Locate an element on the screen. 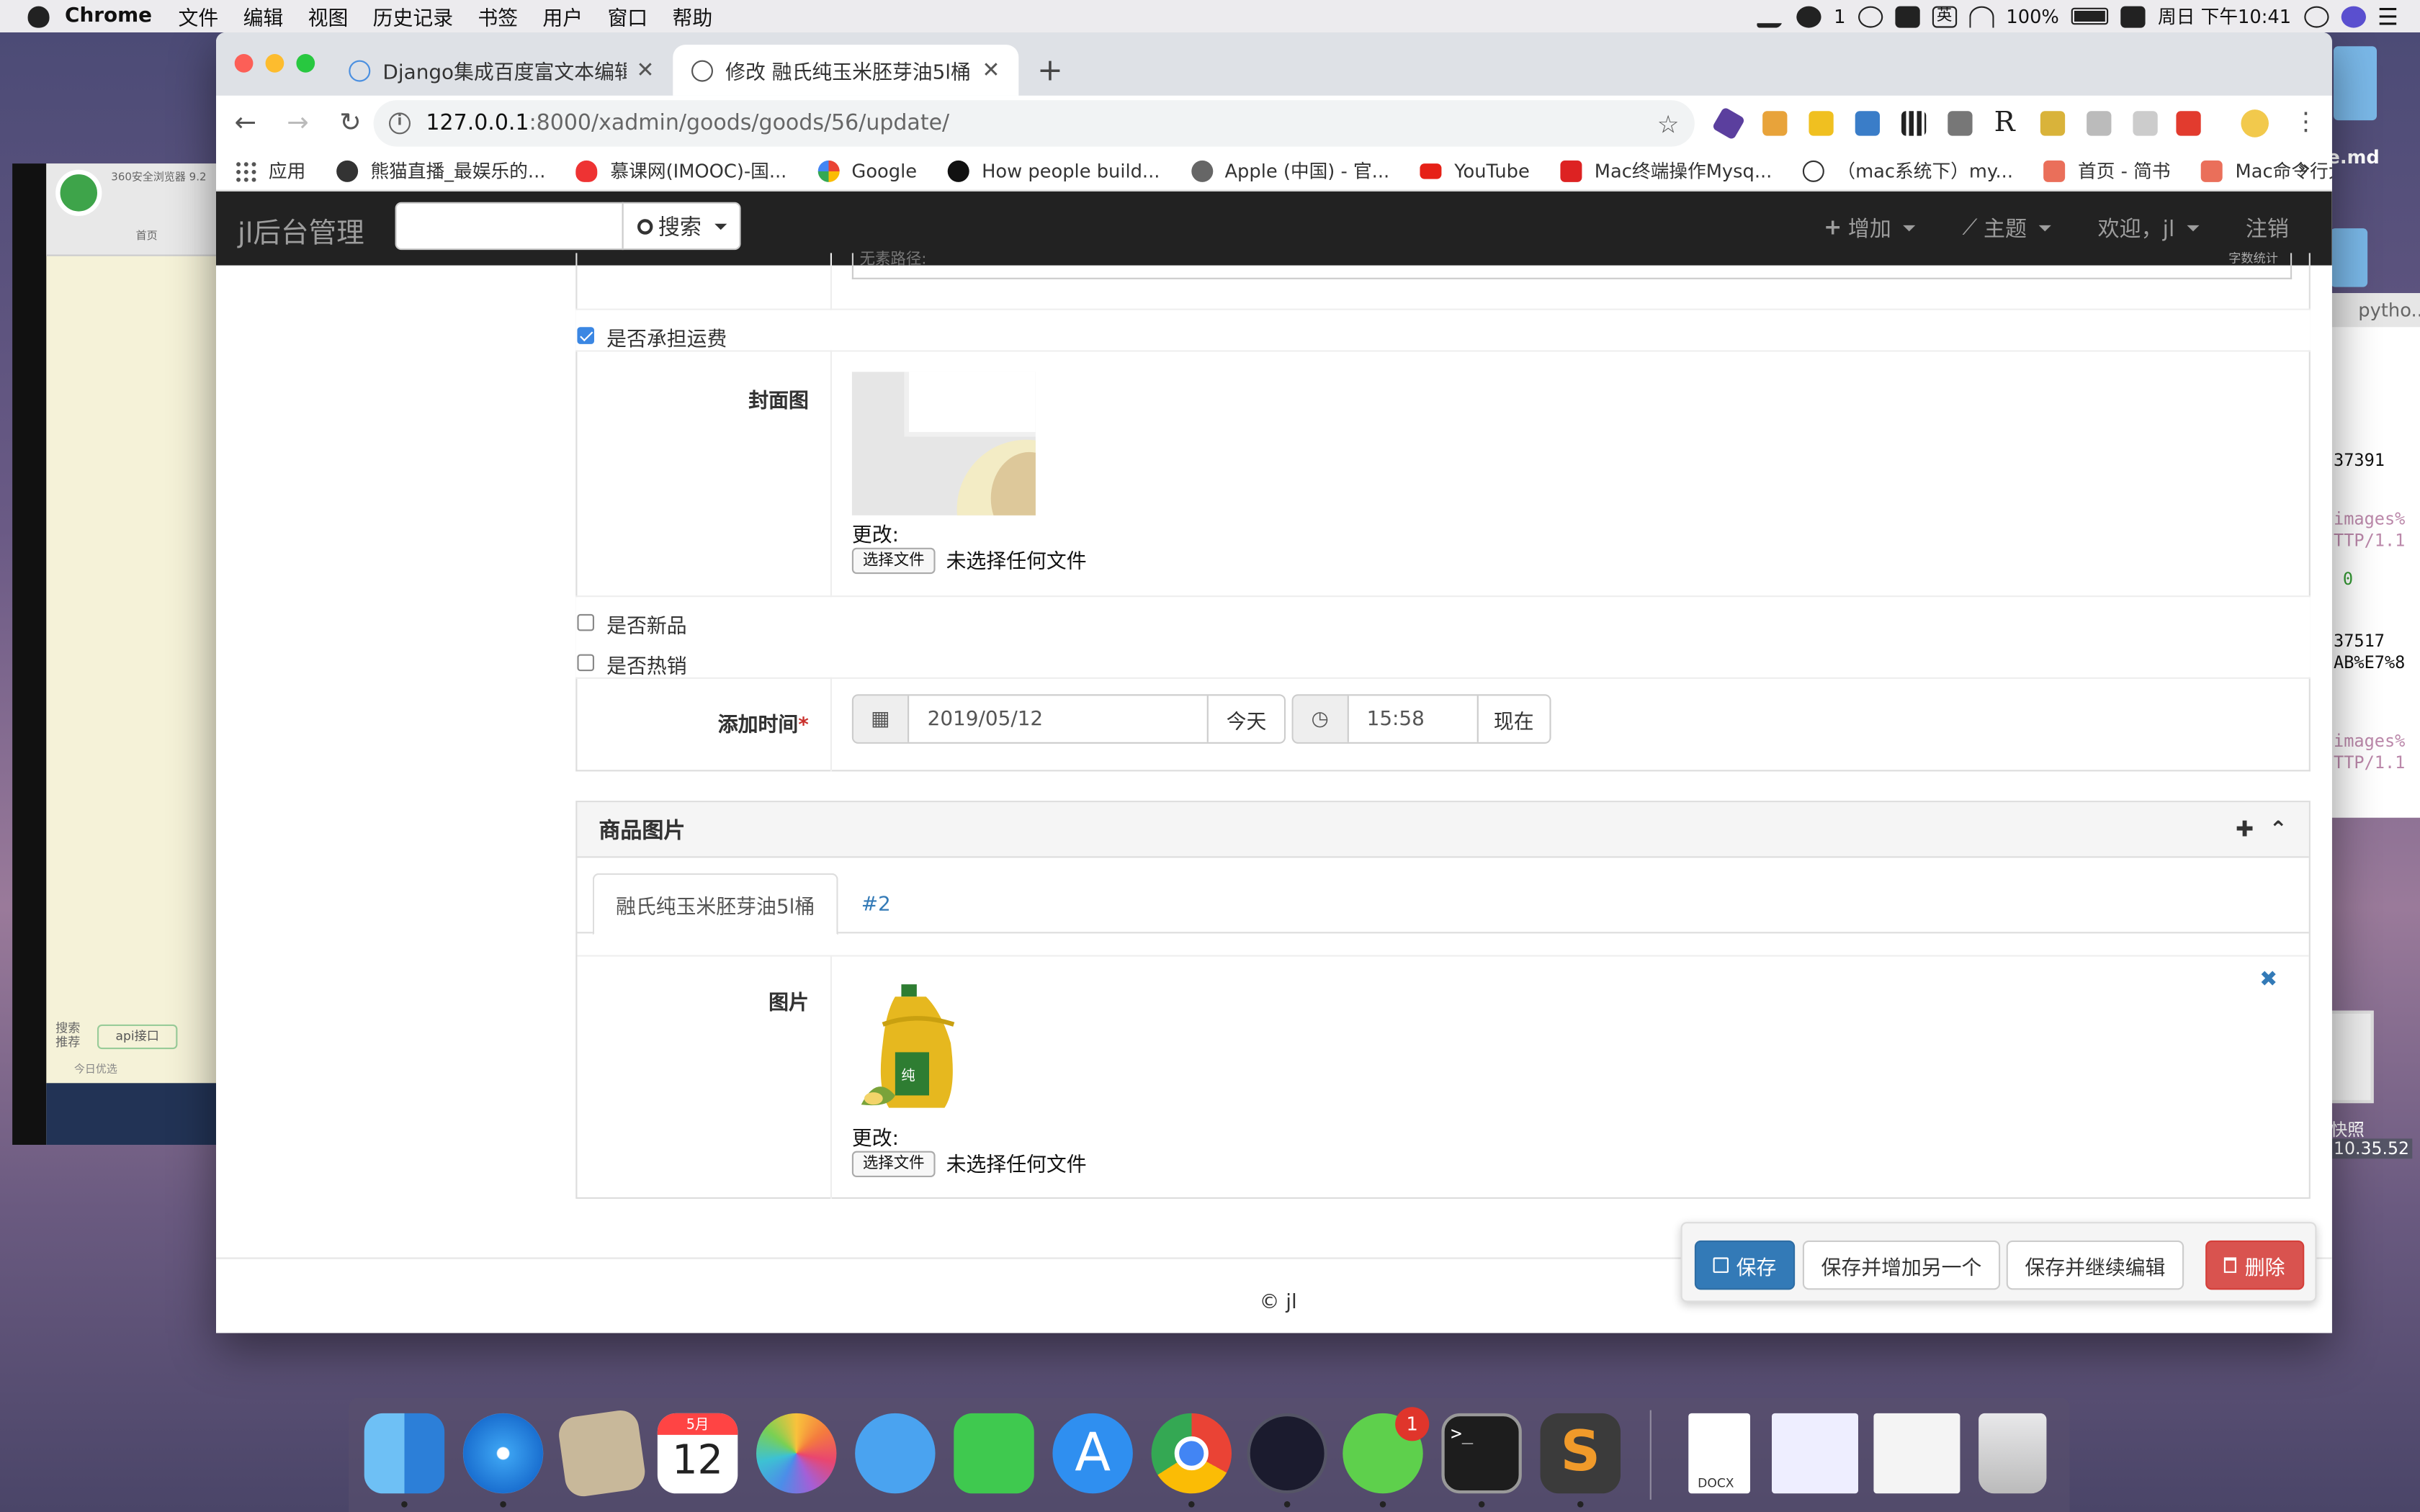 Image resolution: width=2420 pixels, height=1512 pixels. extension-hex-icon is located at coordinates (1728, 123).